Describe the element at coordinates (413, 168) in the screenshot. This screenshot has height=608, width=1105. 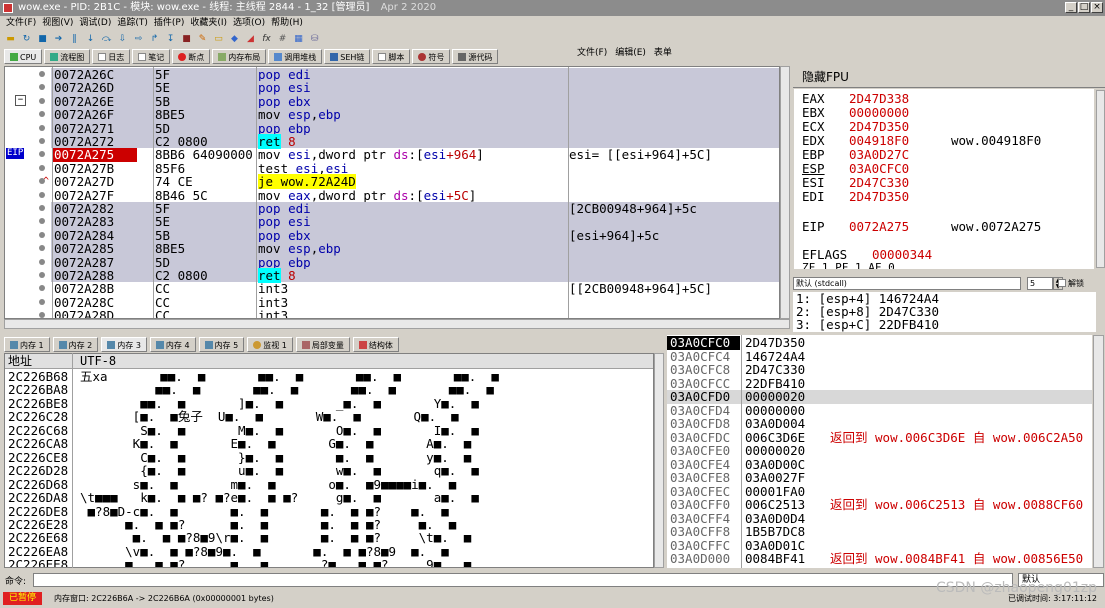
I see `disasm-instruction: test esi,esi` at that location.